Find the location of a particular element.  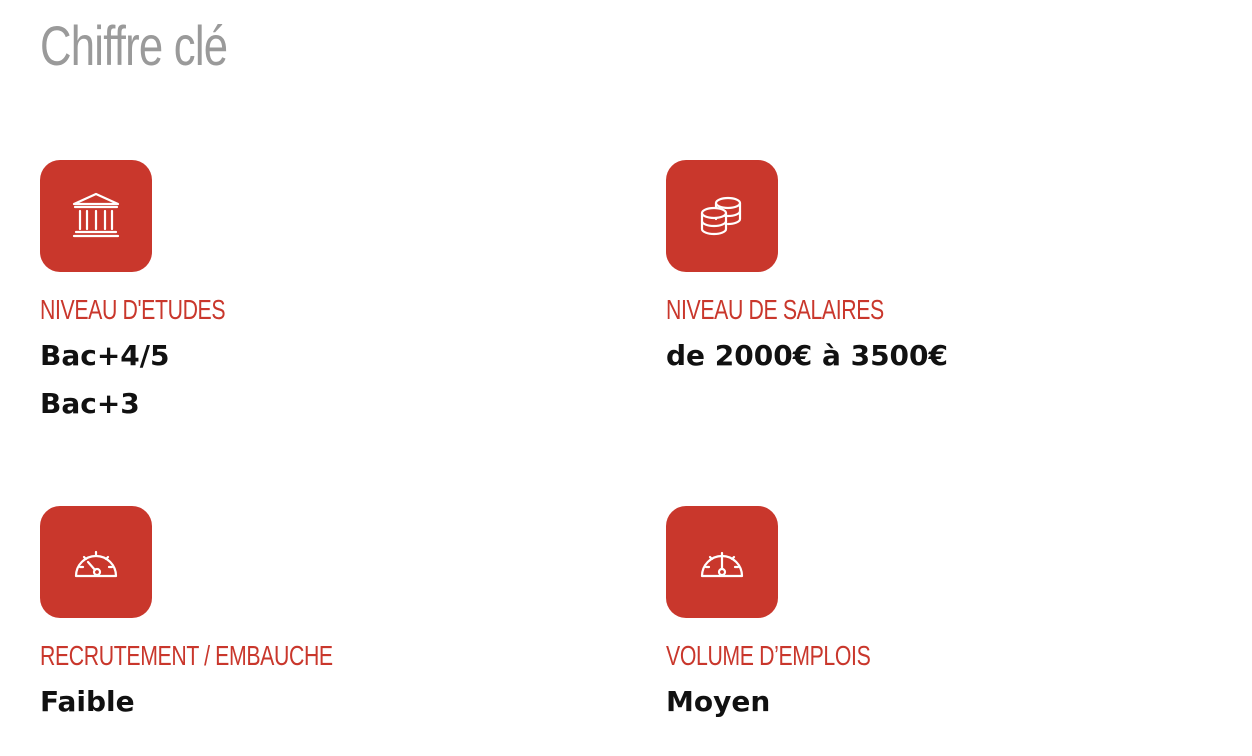

card-value: Bac+4/5 is located at coordinates (105, 355).